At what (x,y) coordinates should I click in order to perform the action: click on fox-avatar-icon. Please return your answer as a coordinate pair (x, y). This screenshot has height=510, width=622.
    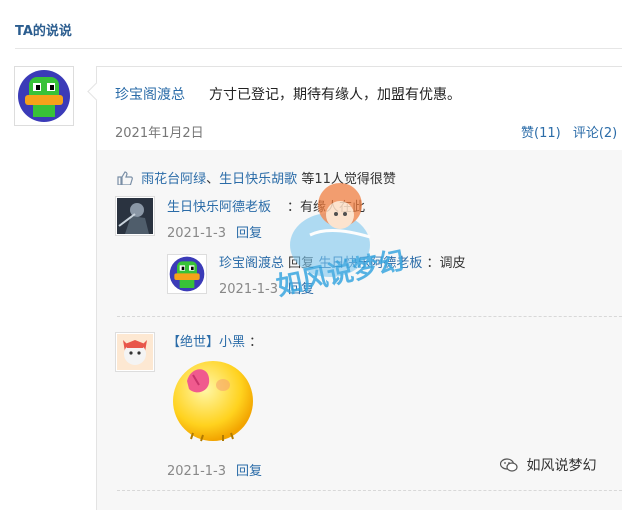
    Looking at the image, I should click on (135, 352).